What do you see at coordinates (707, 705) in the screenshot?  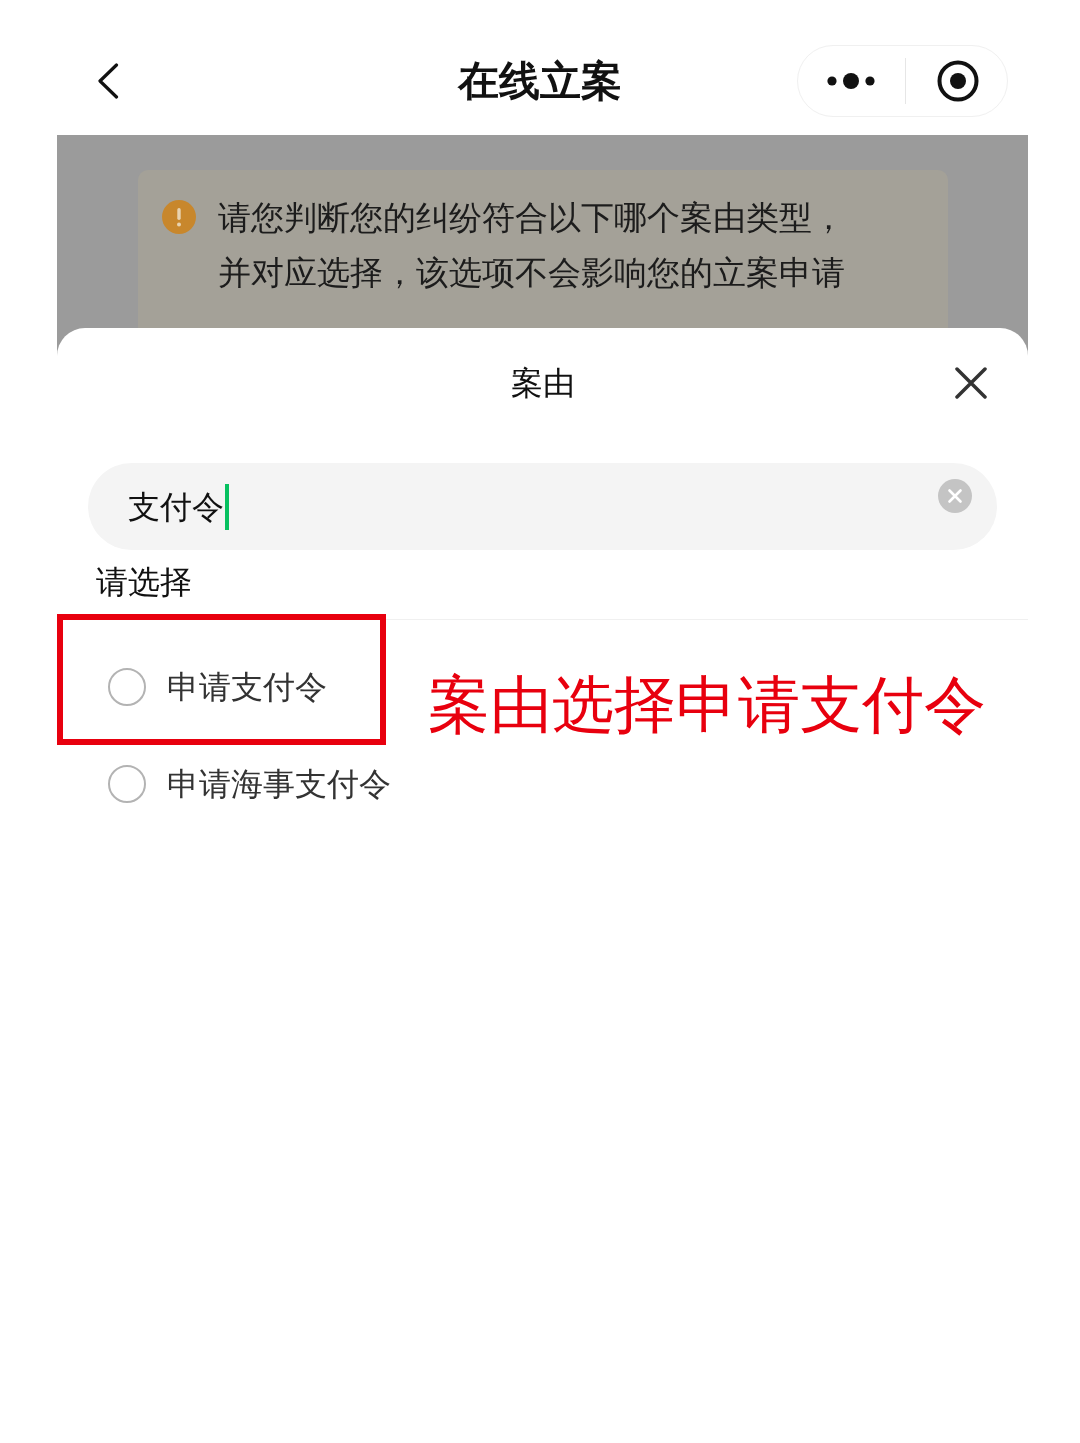 I see `annotation-text: 案由选择申请支付令` at bounding box center [707, 705].